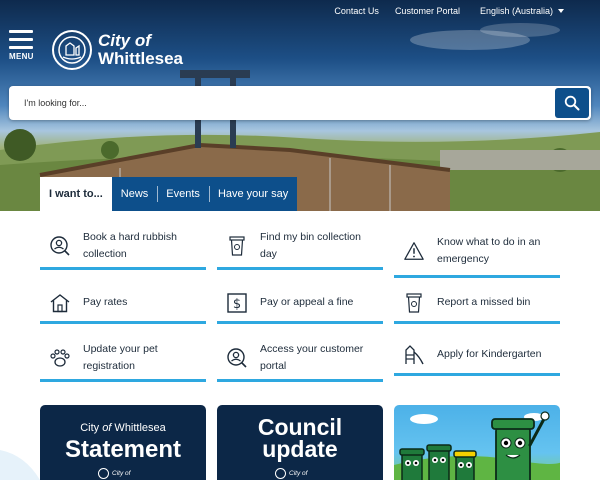 Image resolution: width=600 pixels, height=480 pixels. I want to click on search-button, so click(572, 103).